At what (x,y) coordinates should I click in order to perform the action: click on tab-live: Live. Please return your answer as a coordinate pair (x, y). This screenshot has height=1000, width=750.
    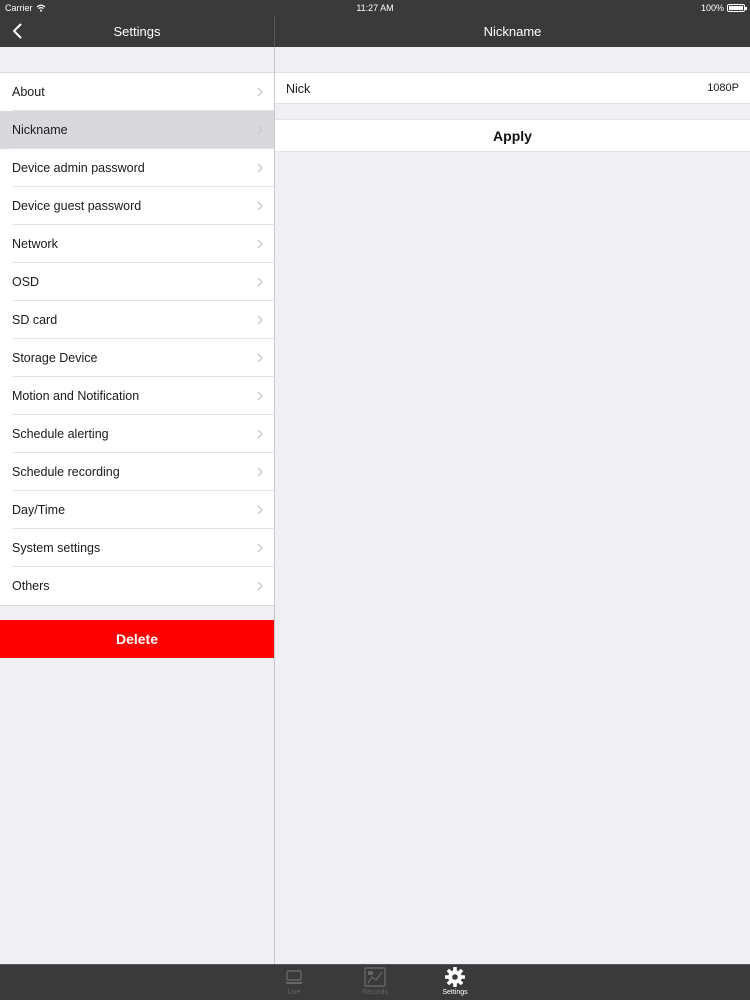
    Looking at the image, I should click on (294, 983).